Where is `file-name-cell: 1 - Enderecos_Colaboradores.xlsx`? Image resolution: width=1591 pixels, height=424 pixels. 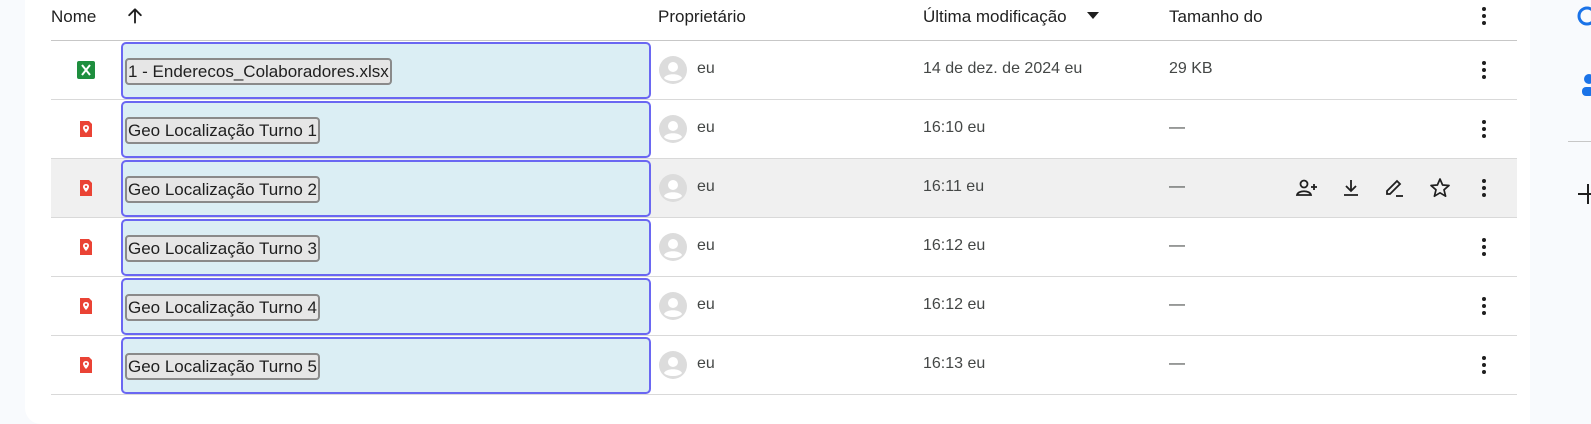
file-name-cell: 1 - Enderecos_Colaboradores.xlsx is located at coordinates (386, 70).